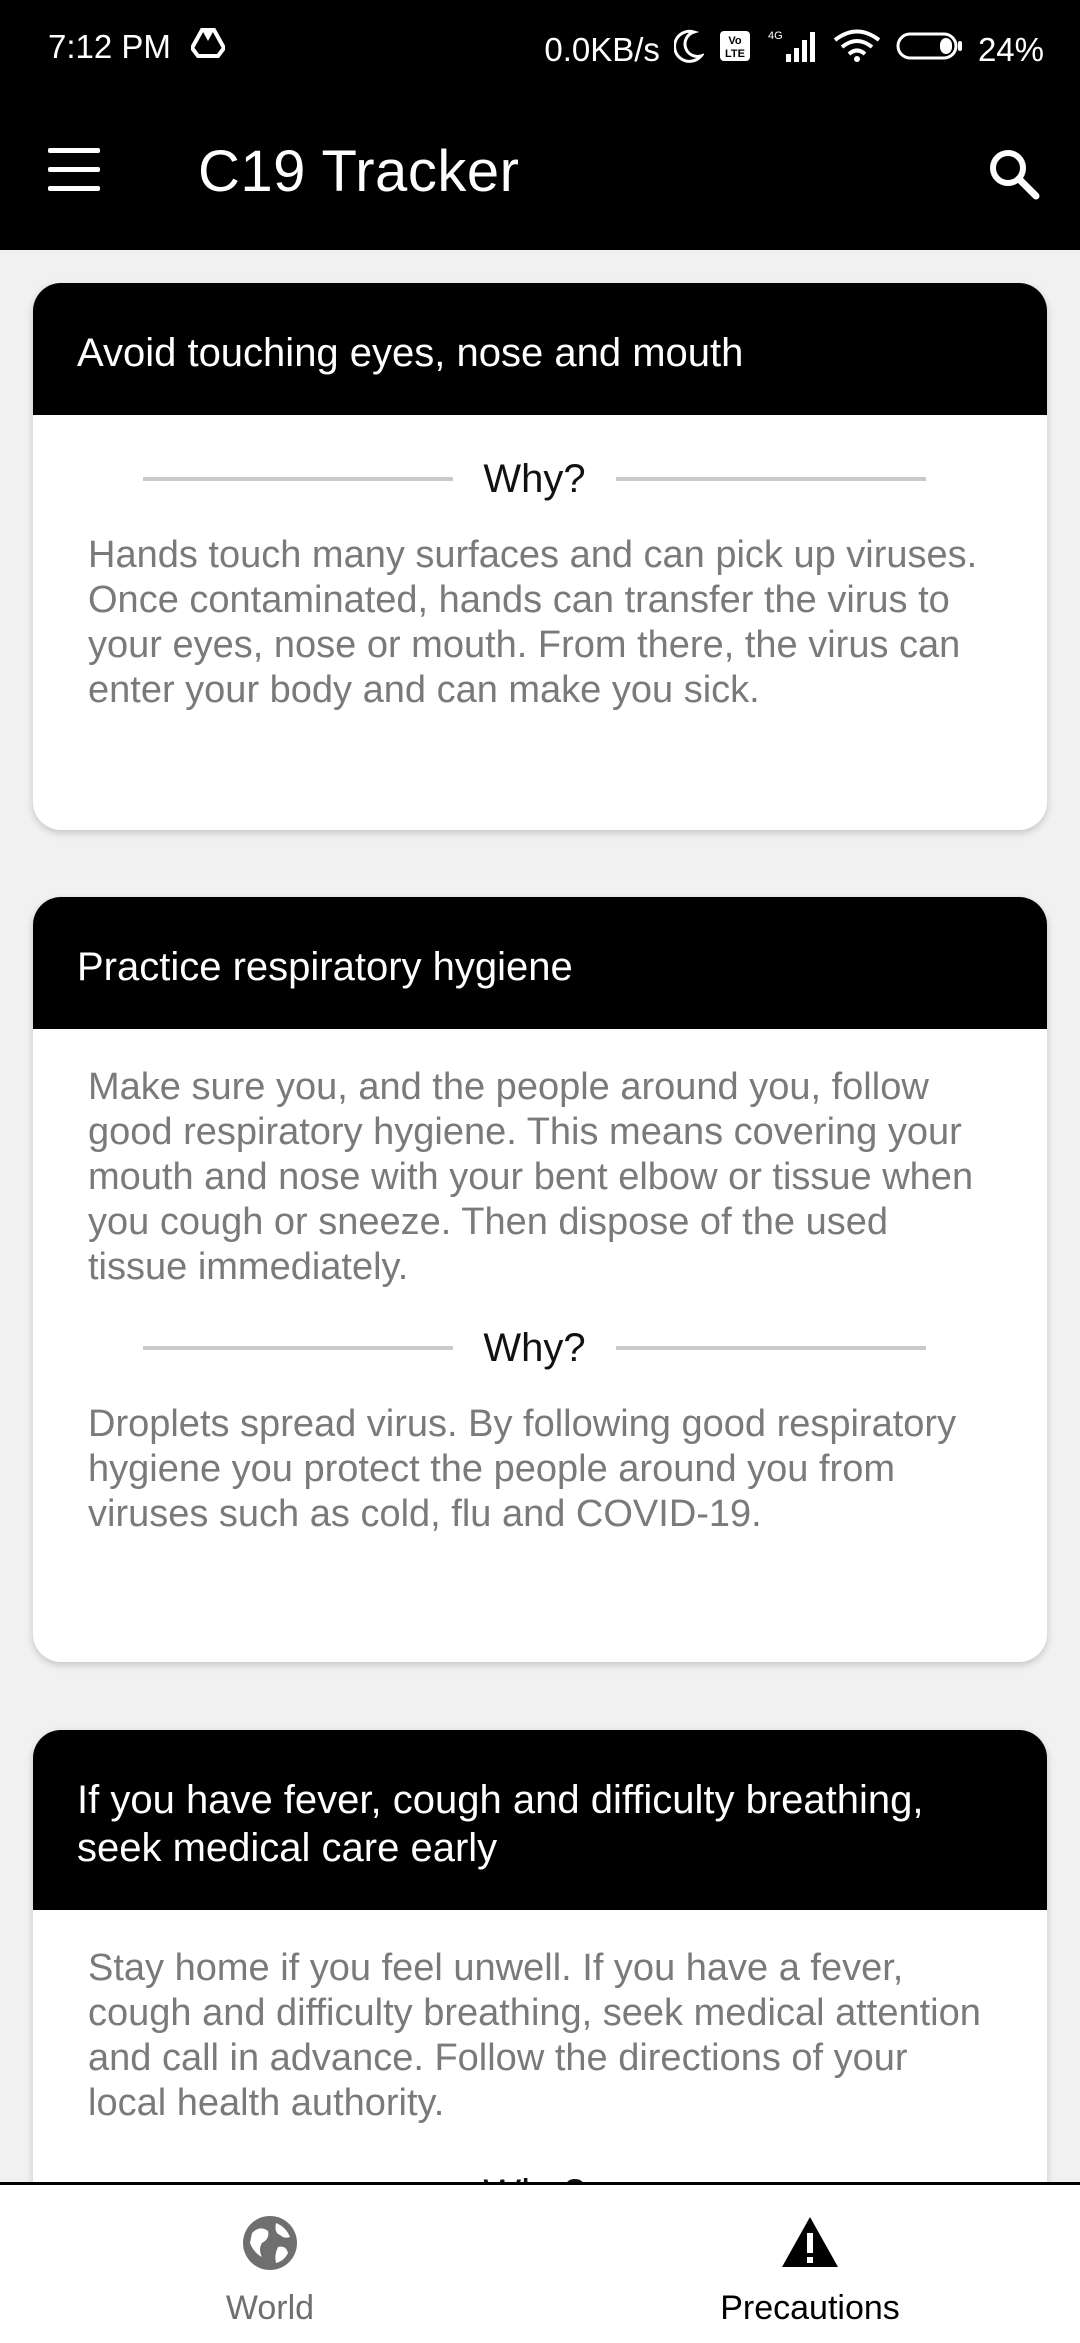  I want to click on card-title: Practice respiratory hygiene, so click(540, 963).